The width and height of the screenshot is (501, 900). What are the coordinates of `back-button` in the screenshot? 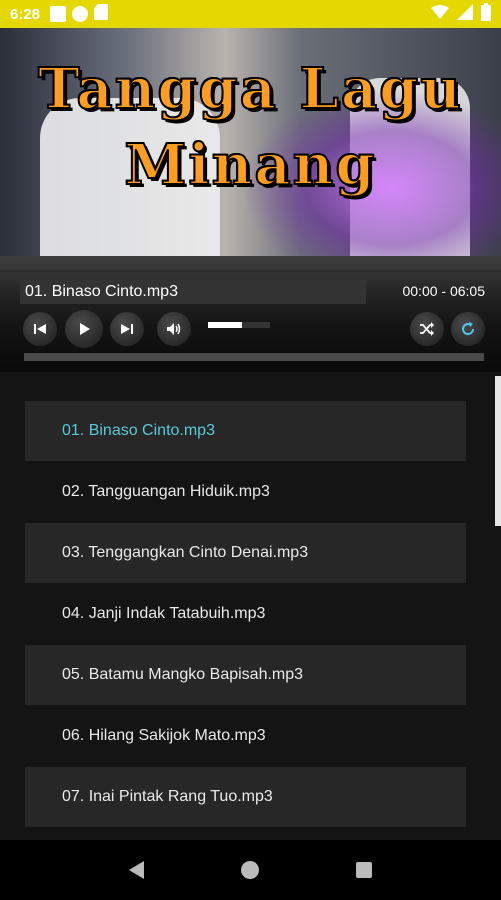 It's located at (137, 870).